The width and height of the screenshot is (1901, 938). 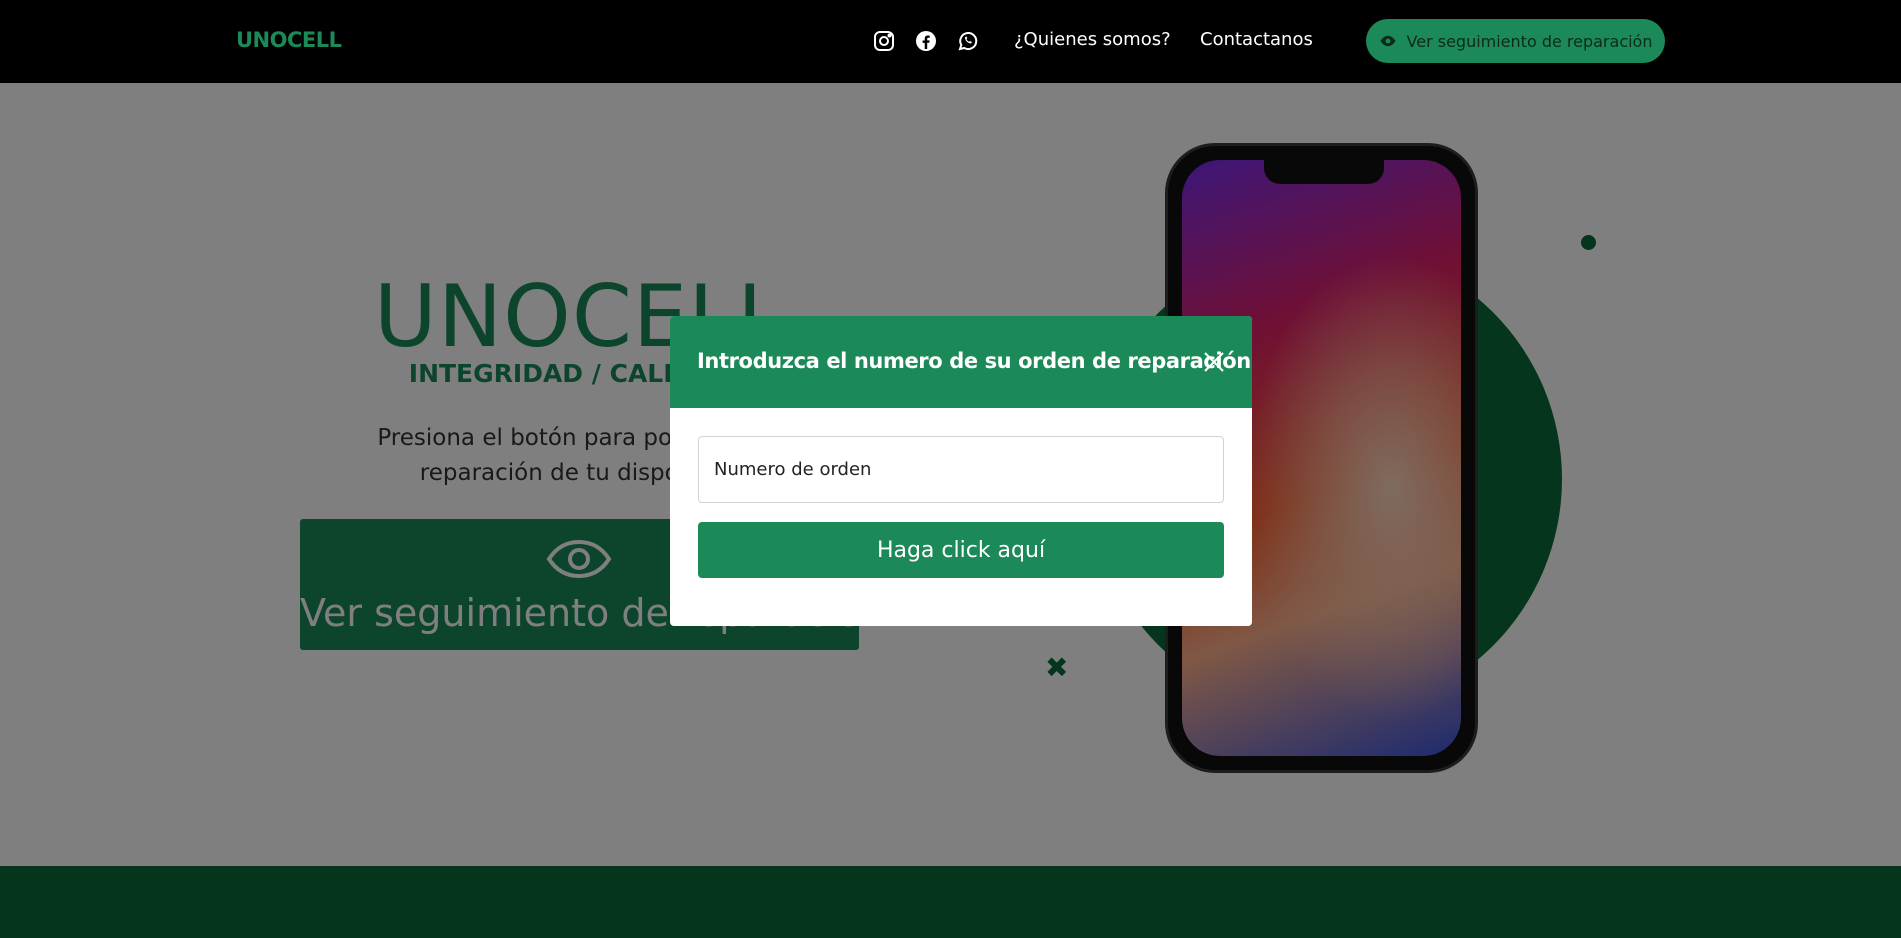 I want to click on nav-track-repair-button: Ver seguimiento de reparación, so click(x=1515, y=41).